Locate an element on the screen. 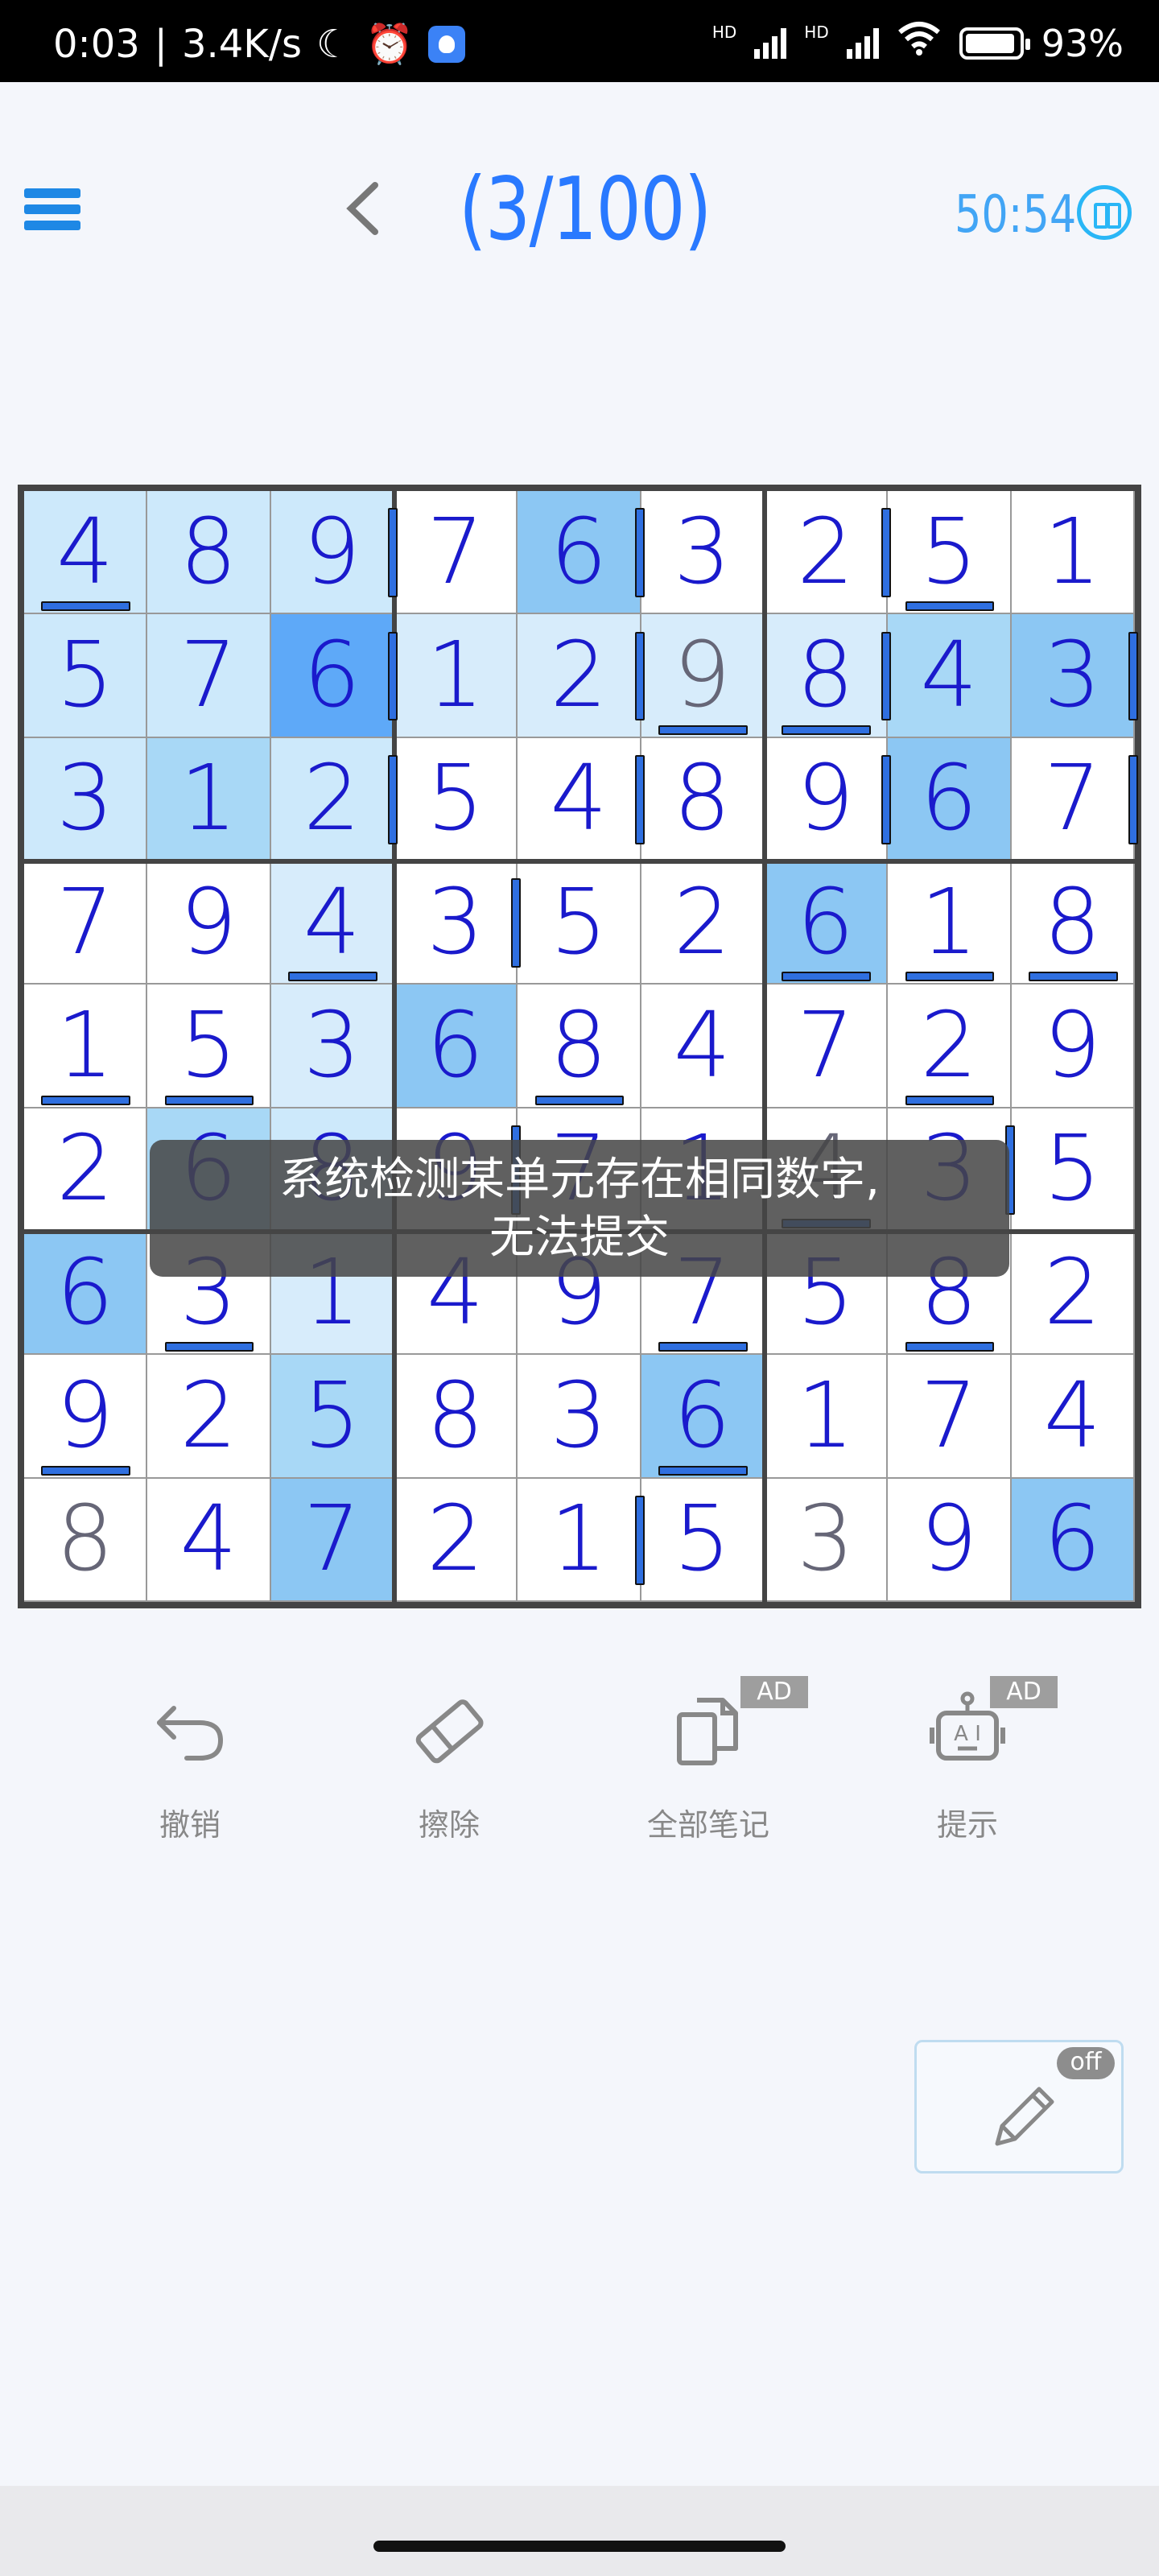  robot-icon: A I is located at coordinates (967, 1730).